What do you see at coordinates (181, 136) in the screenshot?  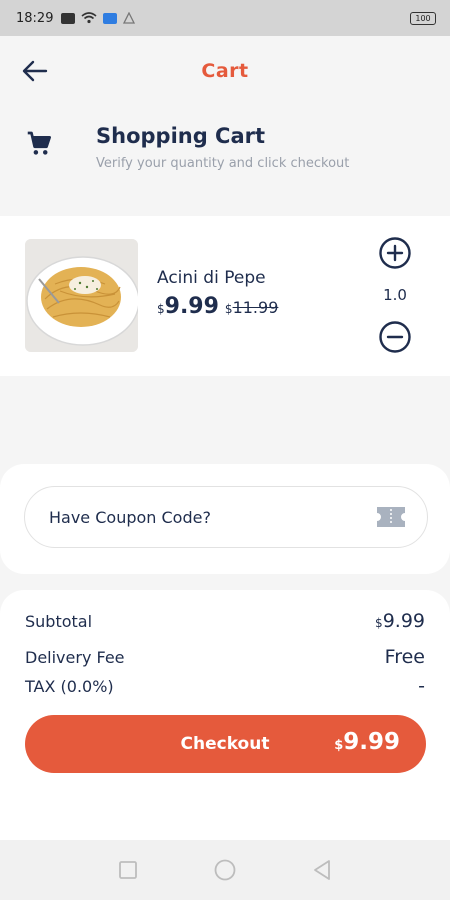 I see `cart-heading: Shopping Cart` at bounding box center [181, 136].